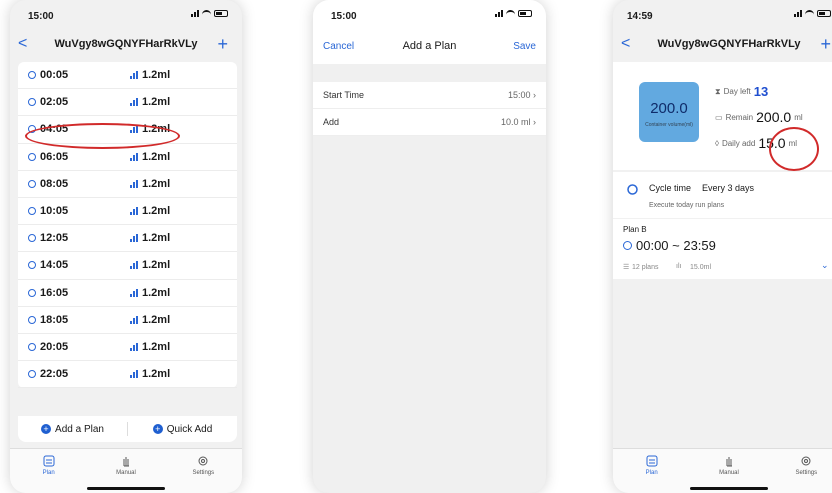 The width and height of the screenshot is (832, 493). What do you see at coordinates (126, 14) in the screenshot?
I see `status-bar: 15:00` at bounding box center [126, 14].